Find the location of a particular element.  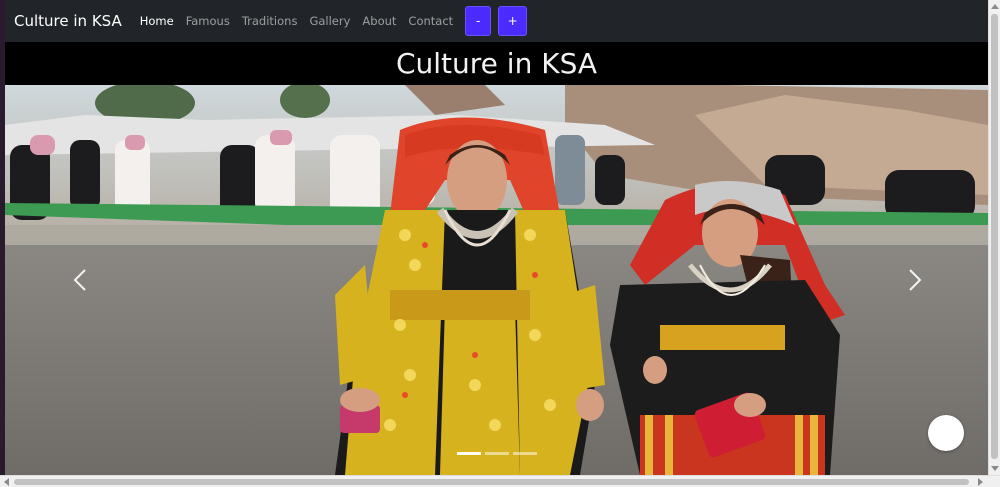

horizontal-scrollbar is located at coordinates (500, 481).